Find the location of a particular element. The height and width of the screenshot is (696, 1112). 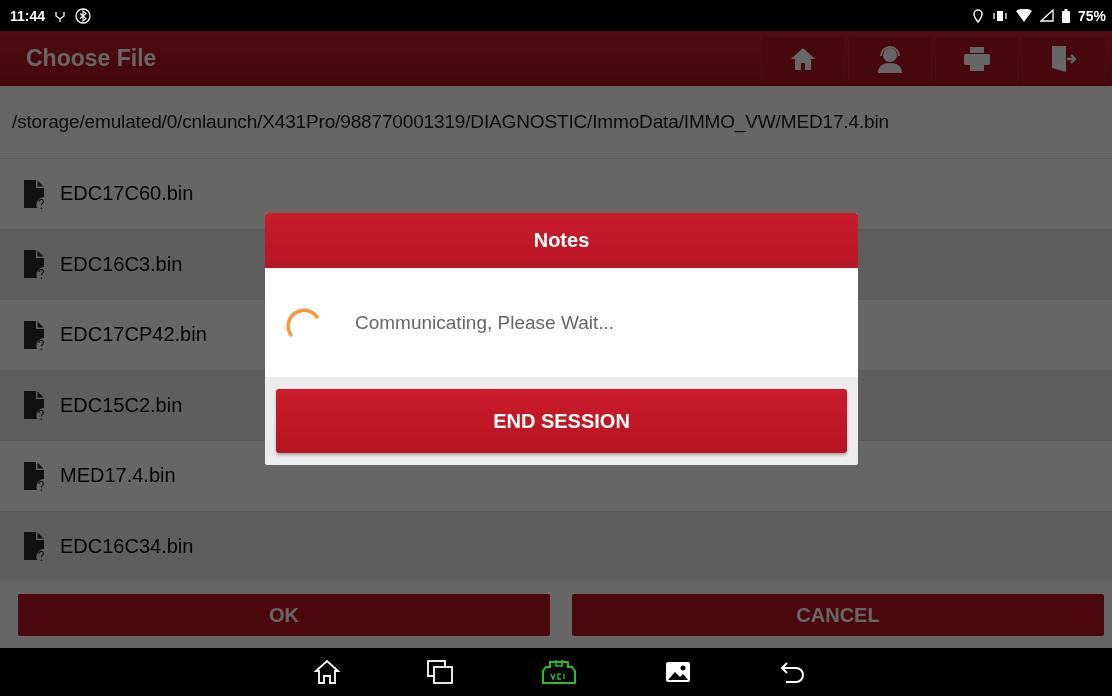

image-icon is located at coordinates (677, 672).